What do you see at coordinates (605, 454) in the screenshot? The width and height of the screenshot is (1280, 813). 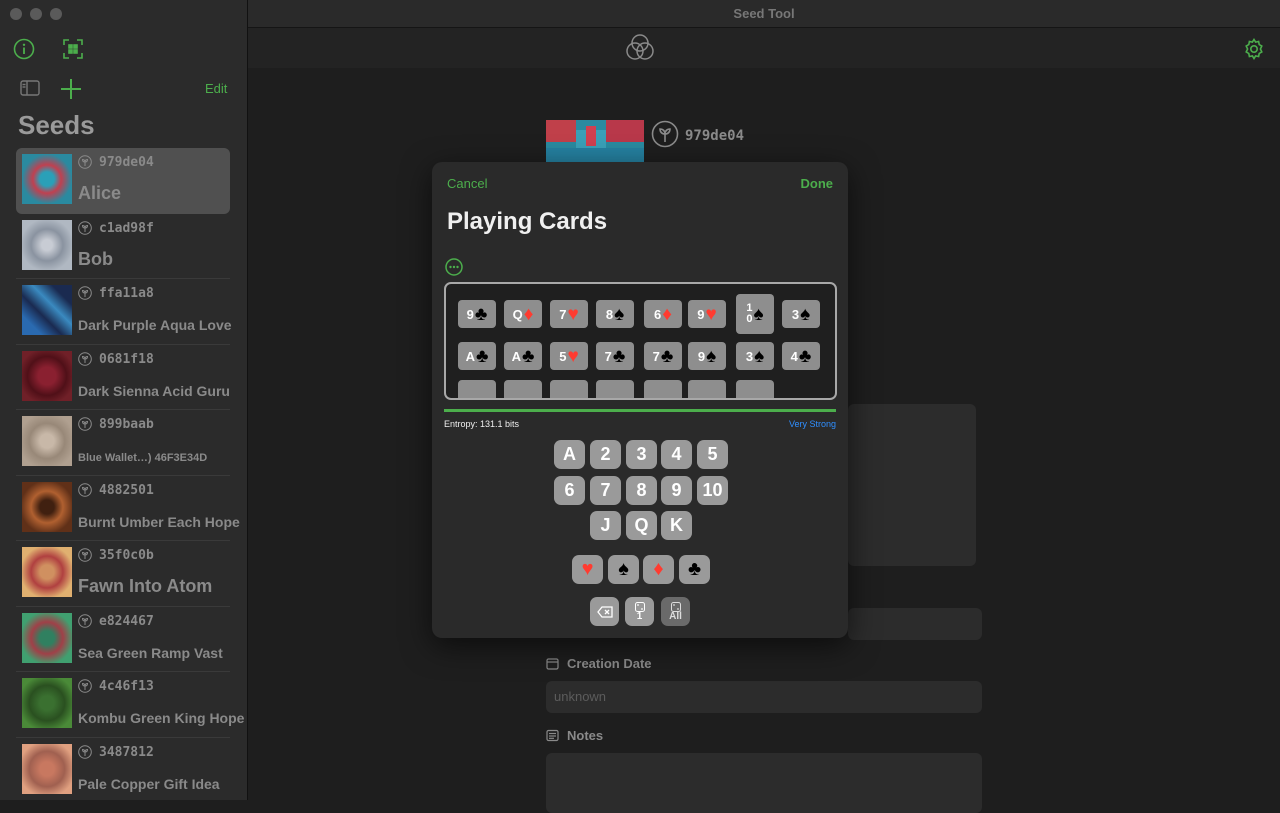 I see `rank-key-2: 2` at bounding box center [605, 454].